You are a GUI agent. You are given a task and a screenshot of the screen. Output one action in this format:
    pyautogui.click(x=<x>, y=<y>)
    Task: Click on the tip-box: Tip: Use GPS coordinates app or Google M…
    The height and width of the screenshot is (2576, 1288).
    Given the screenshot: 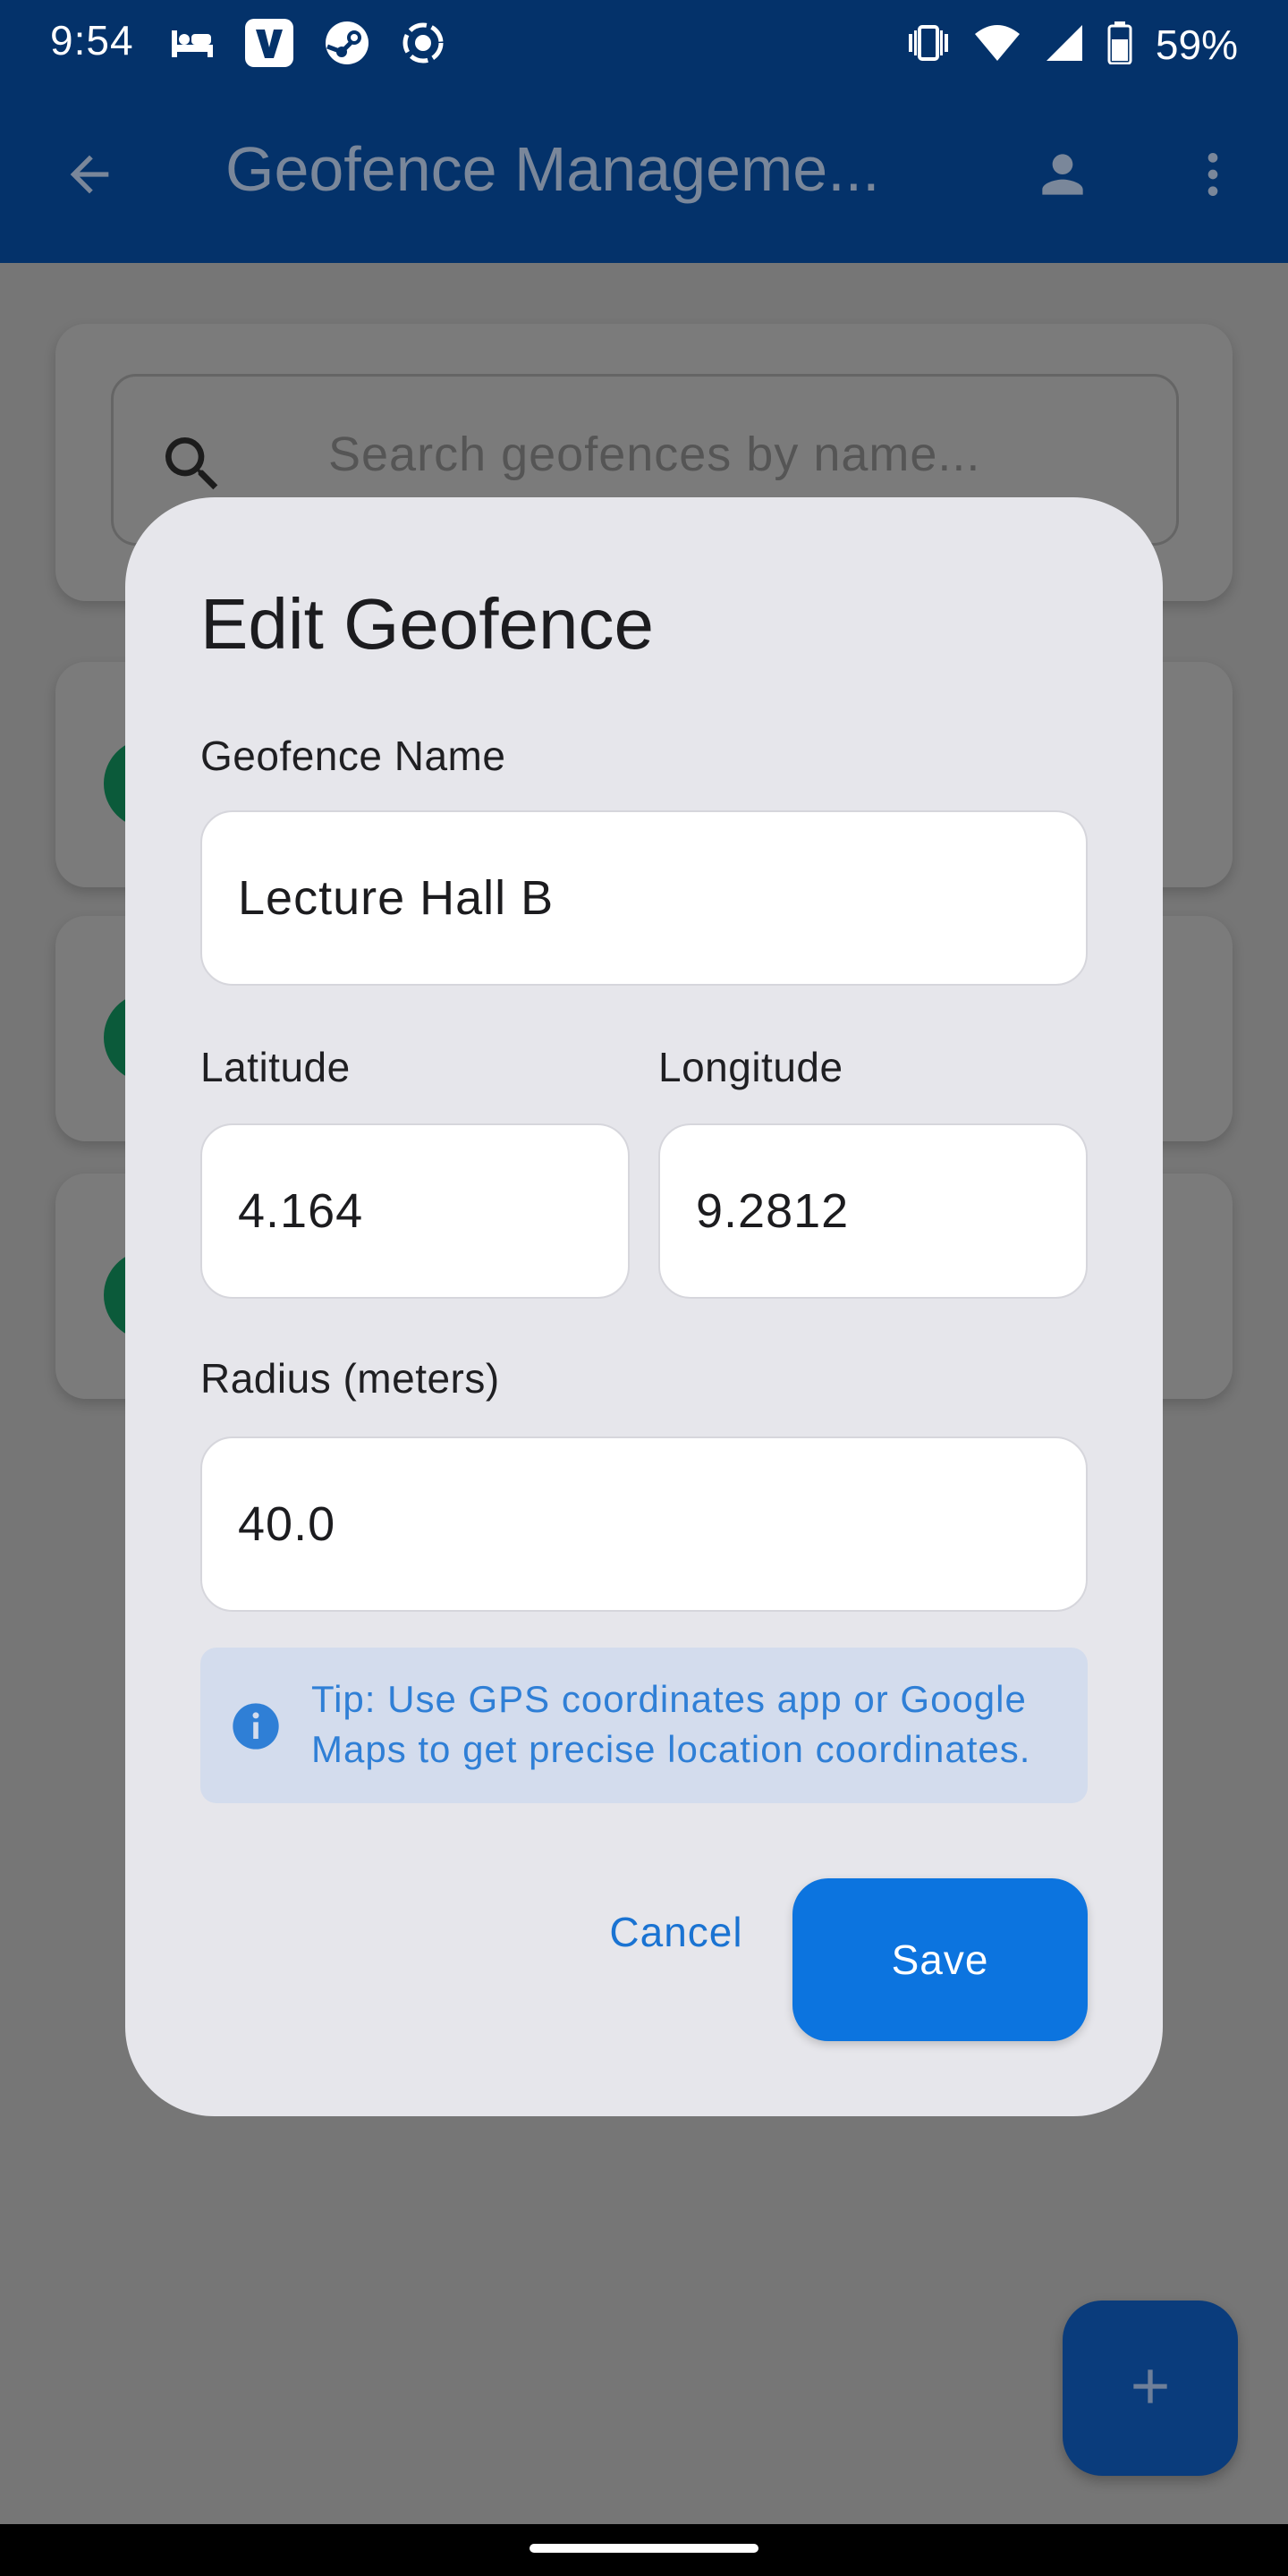 What is the action you would take?
    pyautogui.click(x=644, y=1725)
    